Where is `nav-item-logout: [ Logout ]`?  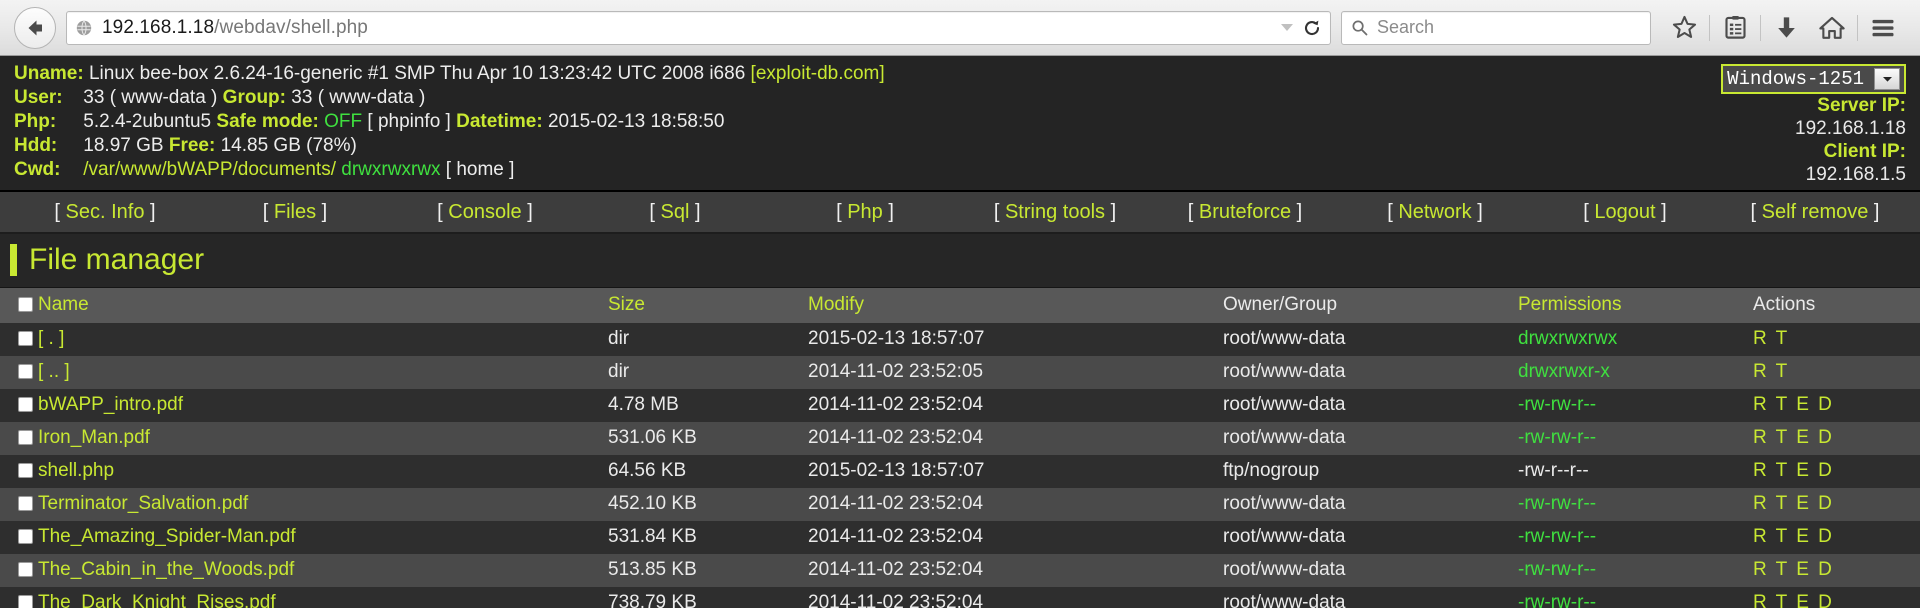
nav-item-logout: [ Logout ] is located at coordinates (1625, 212).